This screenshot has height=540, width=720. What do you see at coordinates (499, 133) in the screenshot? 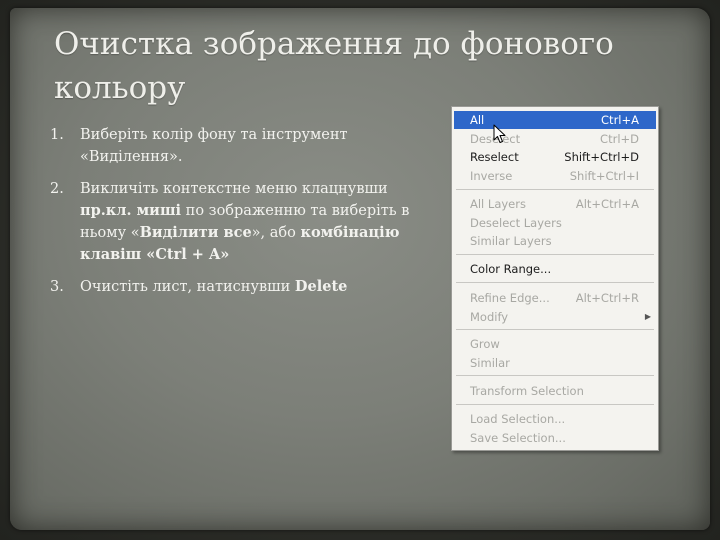
I see `mouse-pointer-icon` at bounding box center [499, 133].